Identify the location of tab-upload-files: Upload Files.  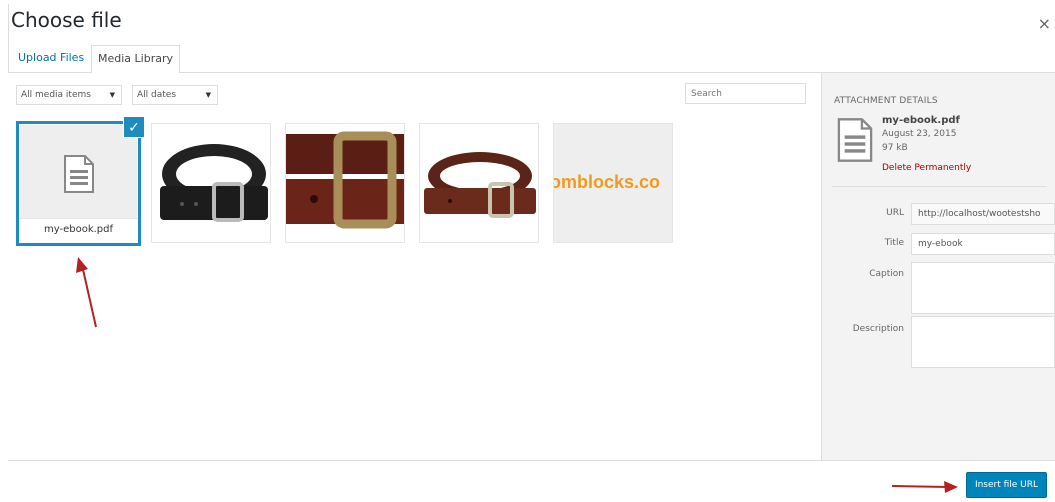
(51, 59).